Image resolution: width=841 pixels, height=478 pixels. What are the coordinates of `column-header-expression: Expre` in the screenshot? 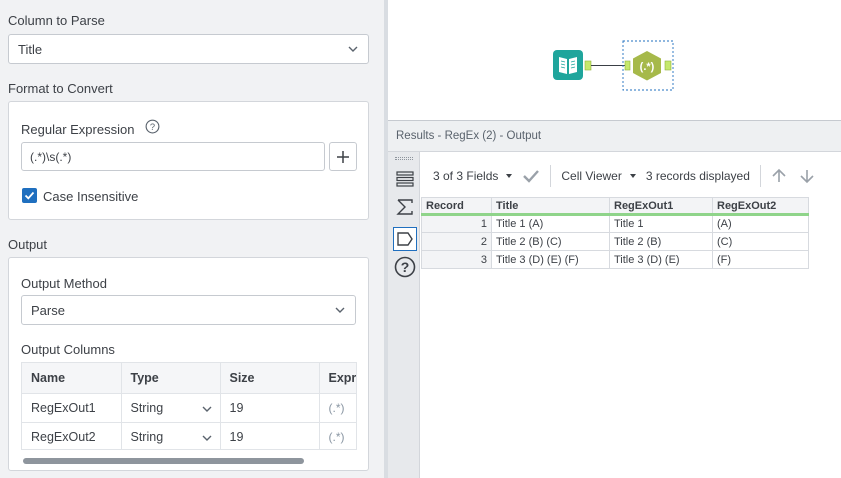 It's located at (337, 378).